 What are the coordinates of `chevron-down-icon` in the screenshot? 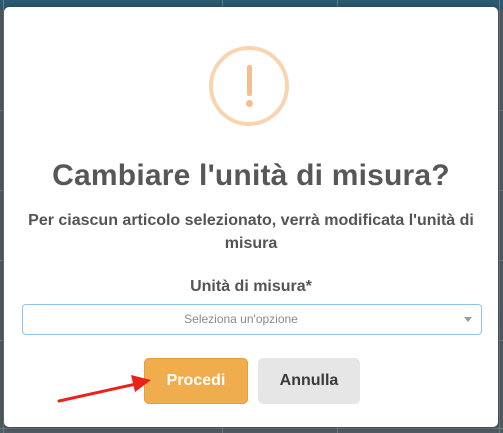 It's located at (468, 319).